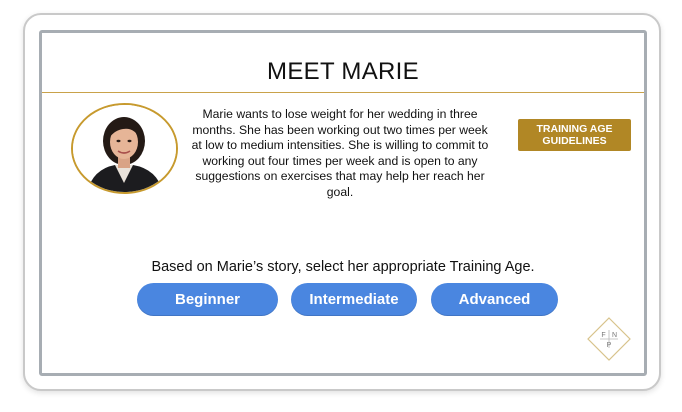 The height and width of the screenshot is (412, 682). What do you see at coordinates (603, 335) in the screenshot?
I see `logo-letter-f: F` at bounding box center [603, 335].